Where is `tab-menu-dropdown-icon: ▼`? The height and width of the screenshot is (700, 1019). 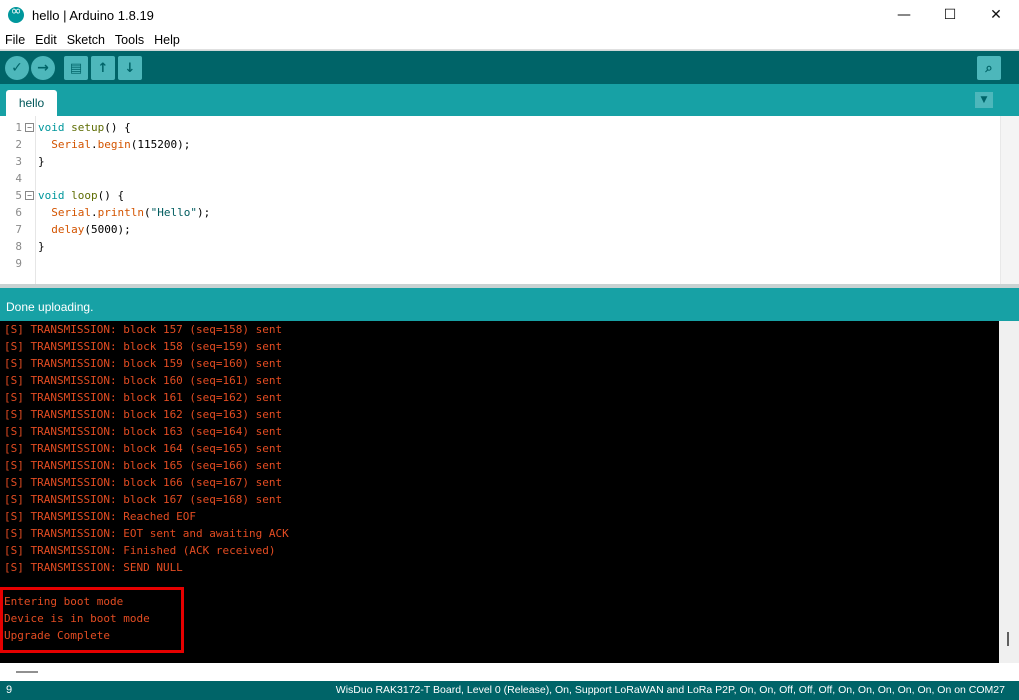 tab-menu-dropdown-icon: ▼ is located at coordinates (984, 100).